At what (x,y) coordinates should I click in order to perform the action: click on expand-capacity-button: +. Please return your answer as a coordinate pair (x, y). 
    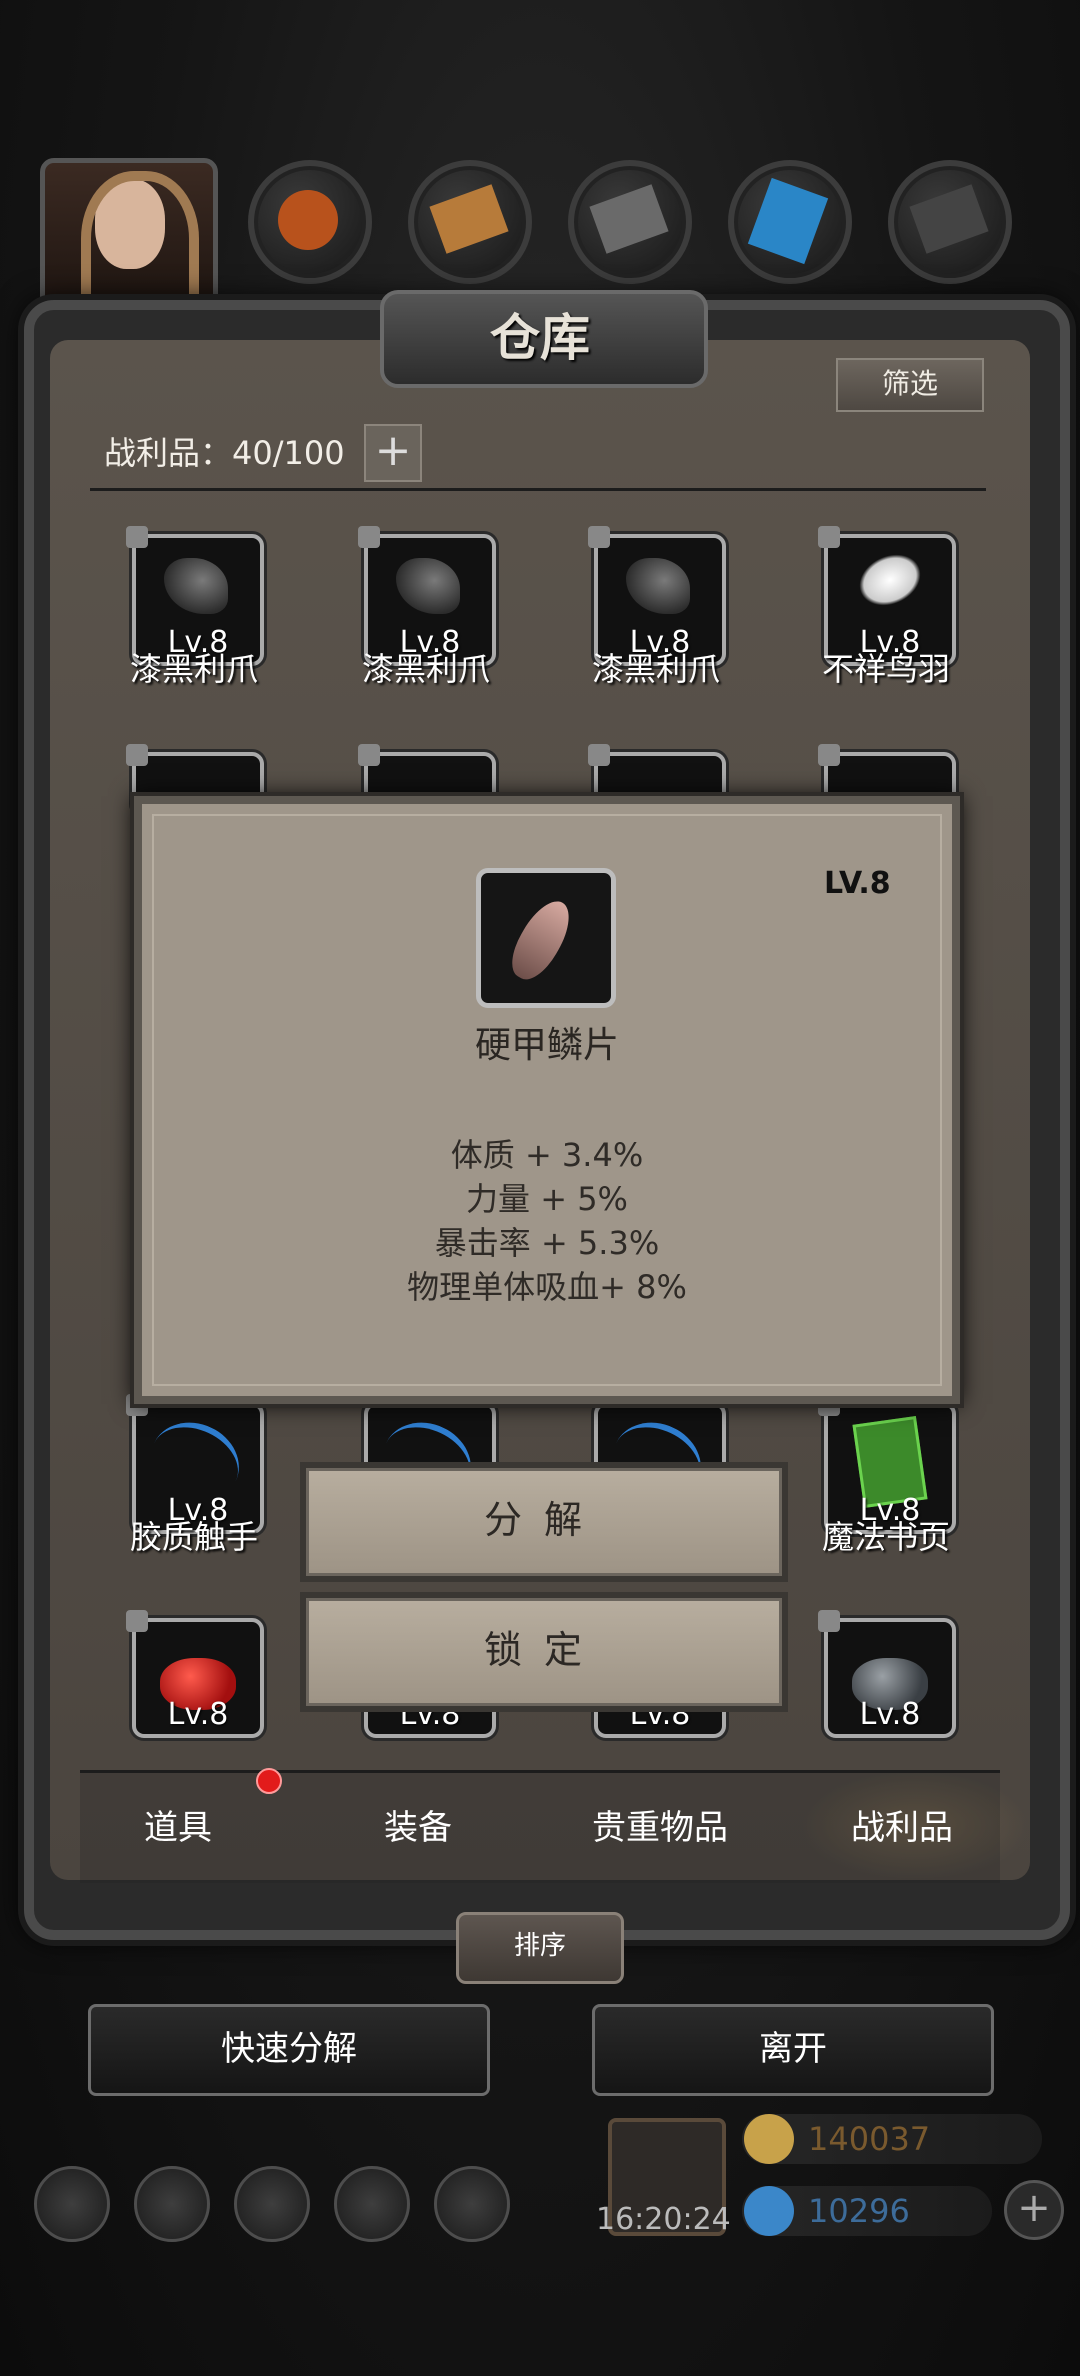
    Looking at the image, I should click on (393, 453).